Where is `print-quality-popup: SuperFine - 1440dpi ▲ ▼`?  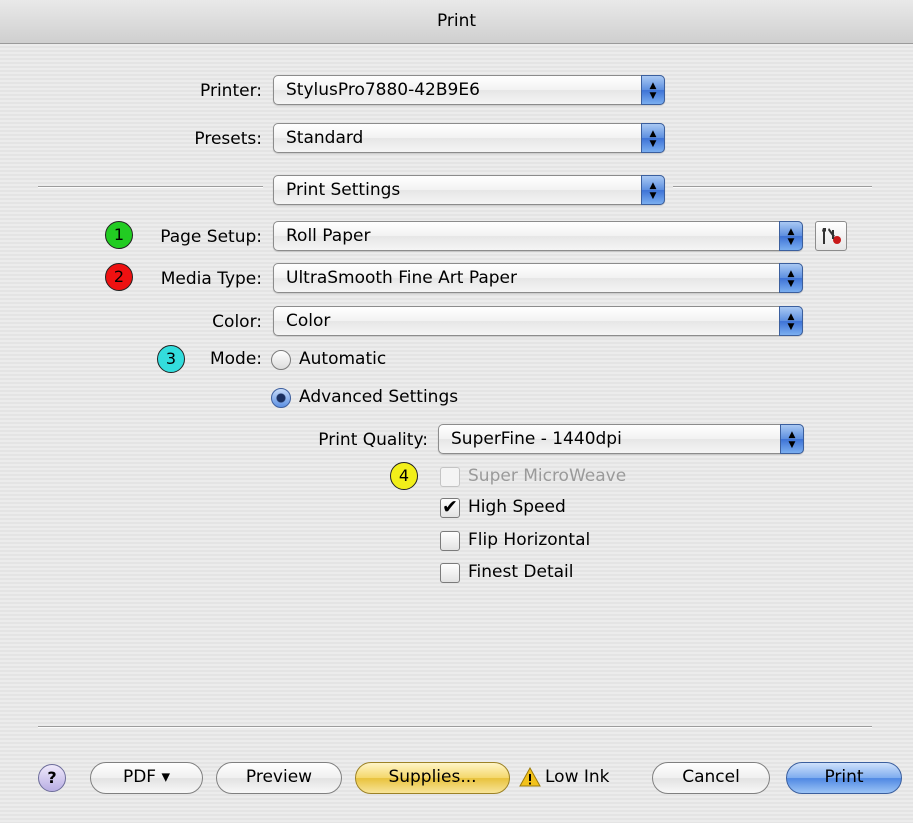
print-quality-popup: SuperFine - 1440dpi ▲ ▼ is located at coordinates (621, 439).